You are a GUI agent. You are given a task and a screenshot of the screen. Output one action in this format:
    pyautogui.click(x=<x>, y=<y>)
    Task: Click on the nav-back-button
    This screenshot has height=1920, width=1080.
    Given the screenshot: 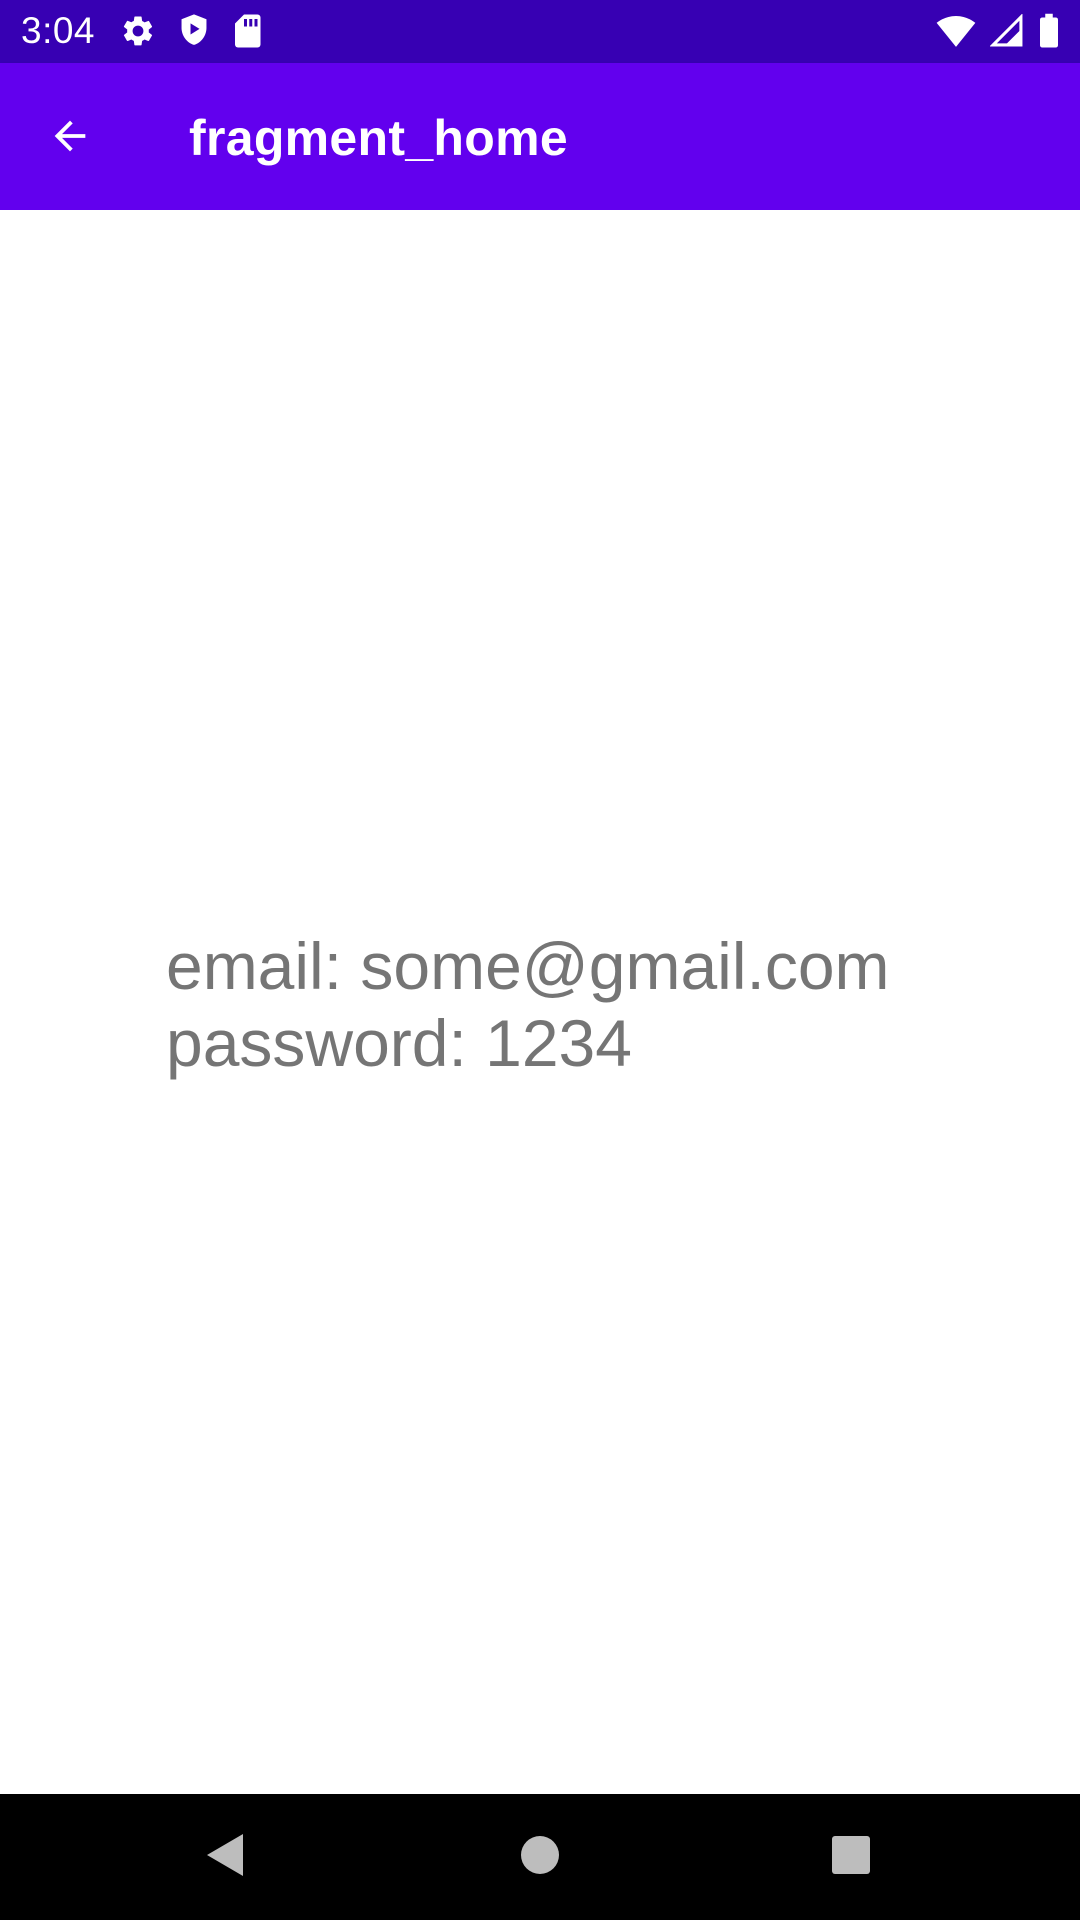 What is the action you would take?
    pyautogui.click(x=225, y=1857)
    